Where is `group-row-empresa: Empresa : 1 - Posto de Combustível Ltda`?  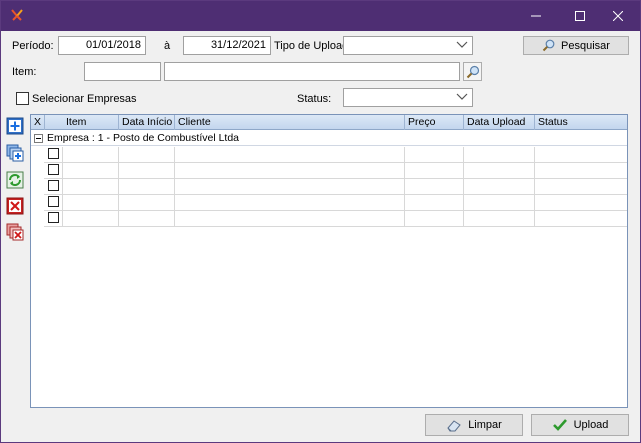 group-row-empresa: Empresa : 1 - Posto de Combustível Ltda is located at coordinates (329, 138).